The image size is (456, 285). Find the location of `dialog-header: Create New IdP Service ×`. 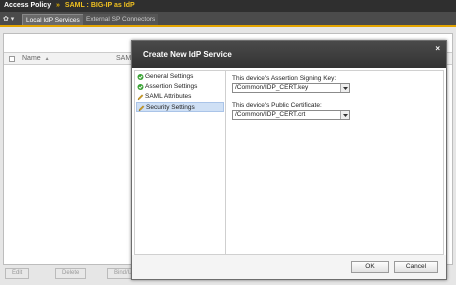

dialog-header: Create New IdP Service × is located at coordinates (289, 54).